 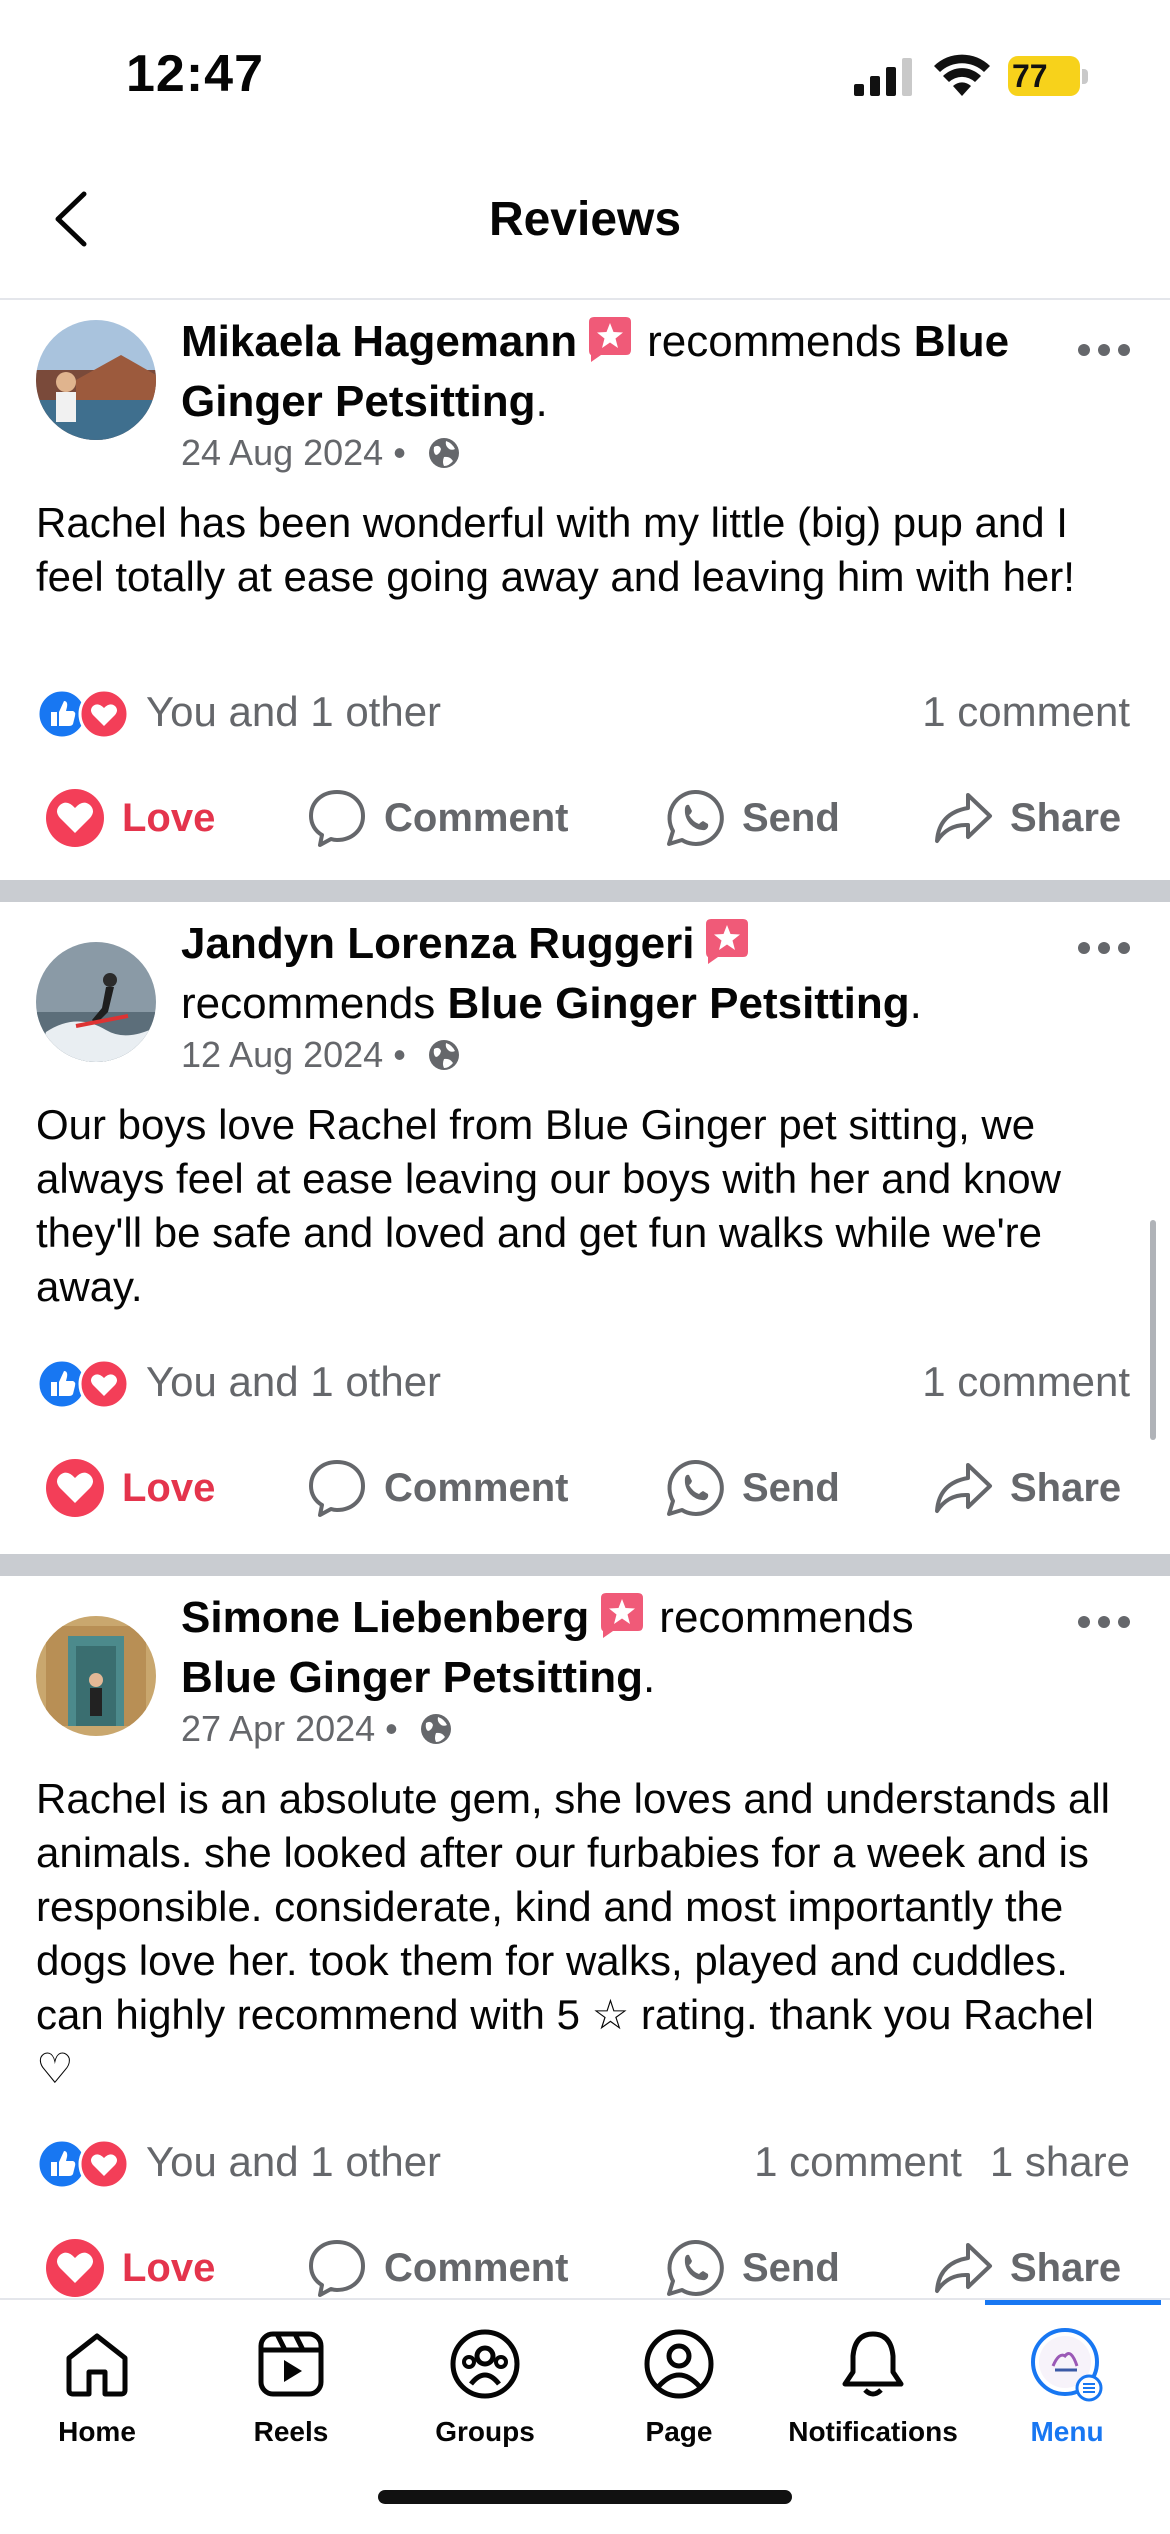 What do you see at coordinates (679, 2431) in the screenshot?
I see `tab-label: Page` at bounding box center [679, 2431].